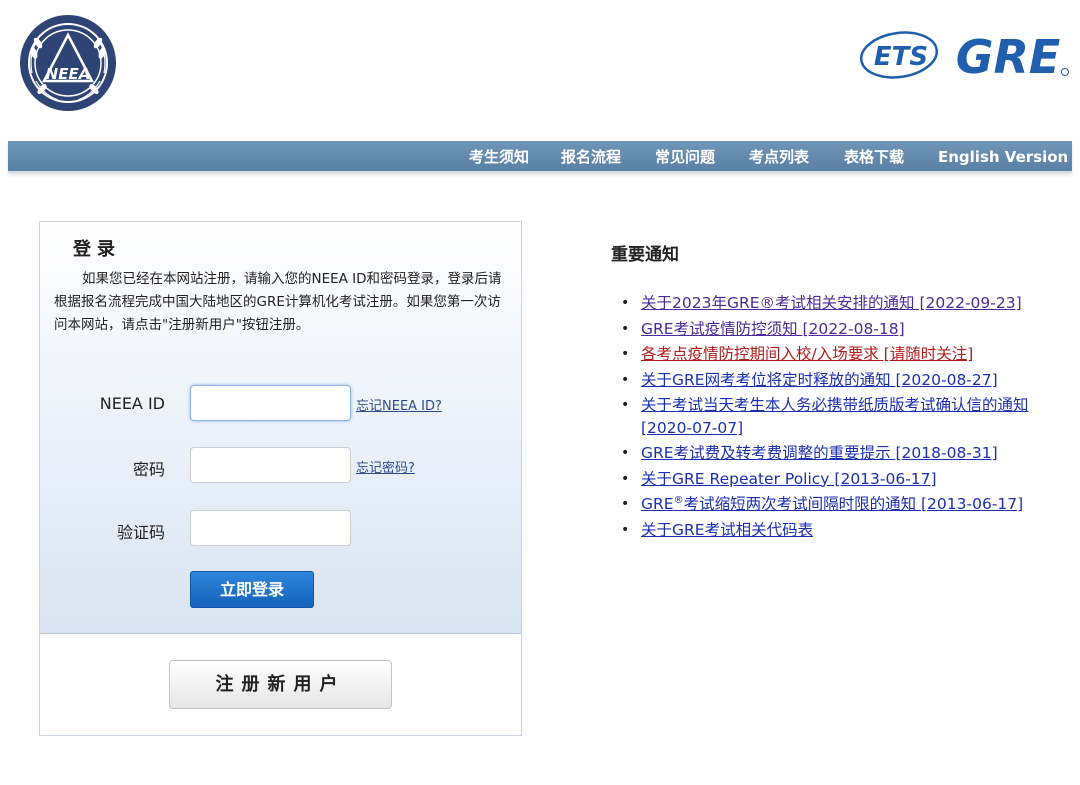 The width and height of the screenshot is (1080, 785). What do you see at coordinates (68, 63) in the screenshot?
I see `neea-logo: NEEA` at bounding box center [68, 63].